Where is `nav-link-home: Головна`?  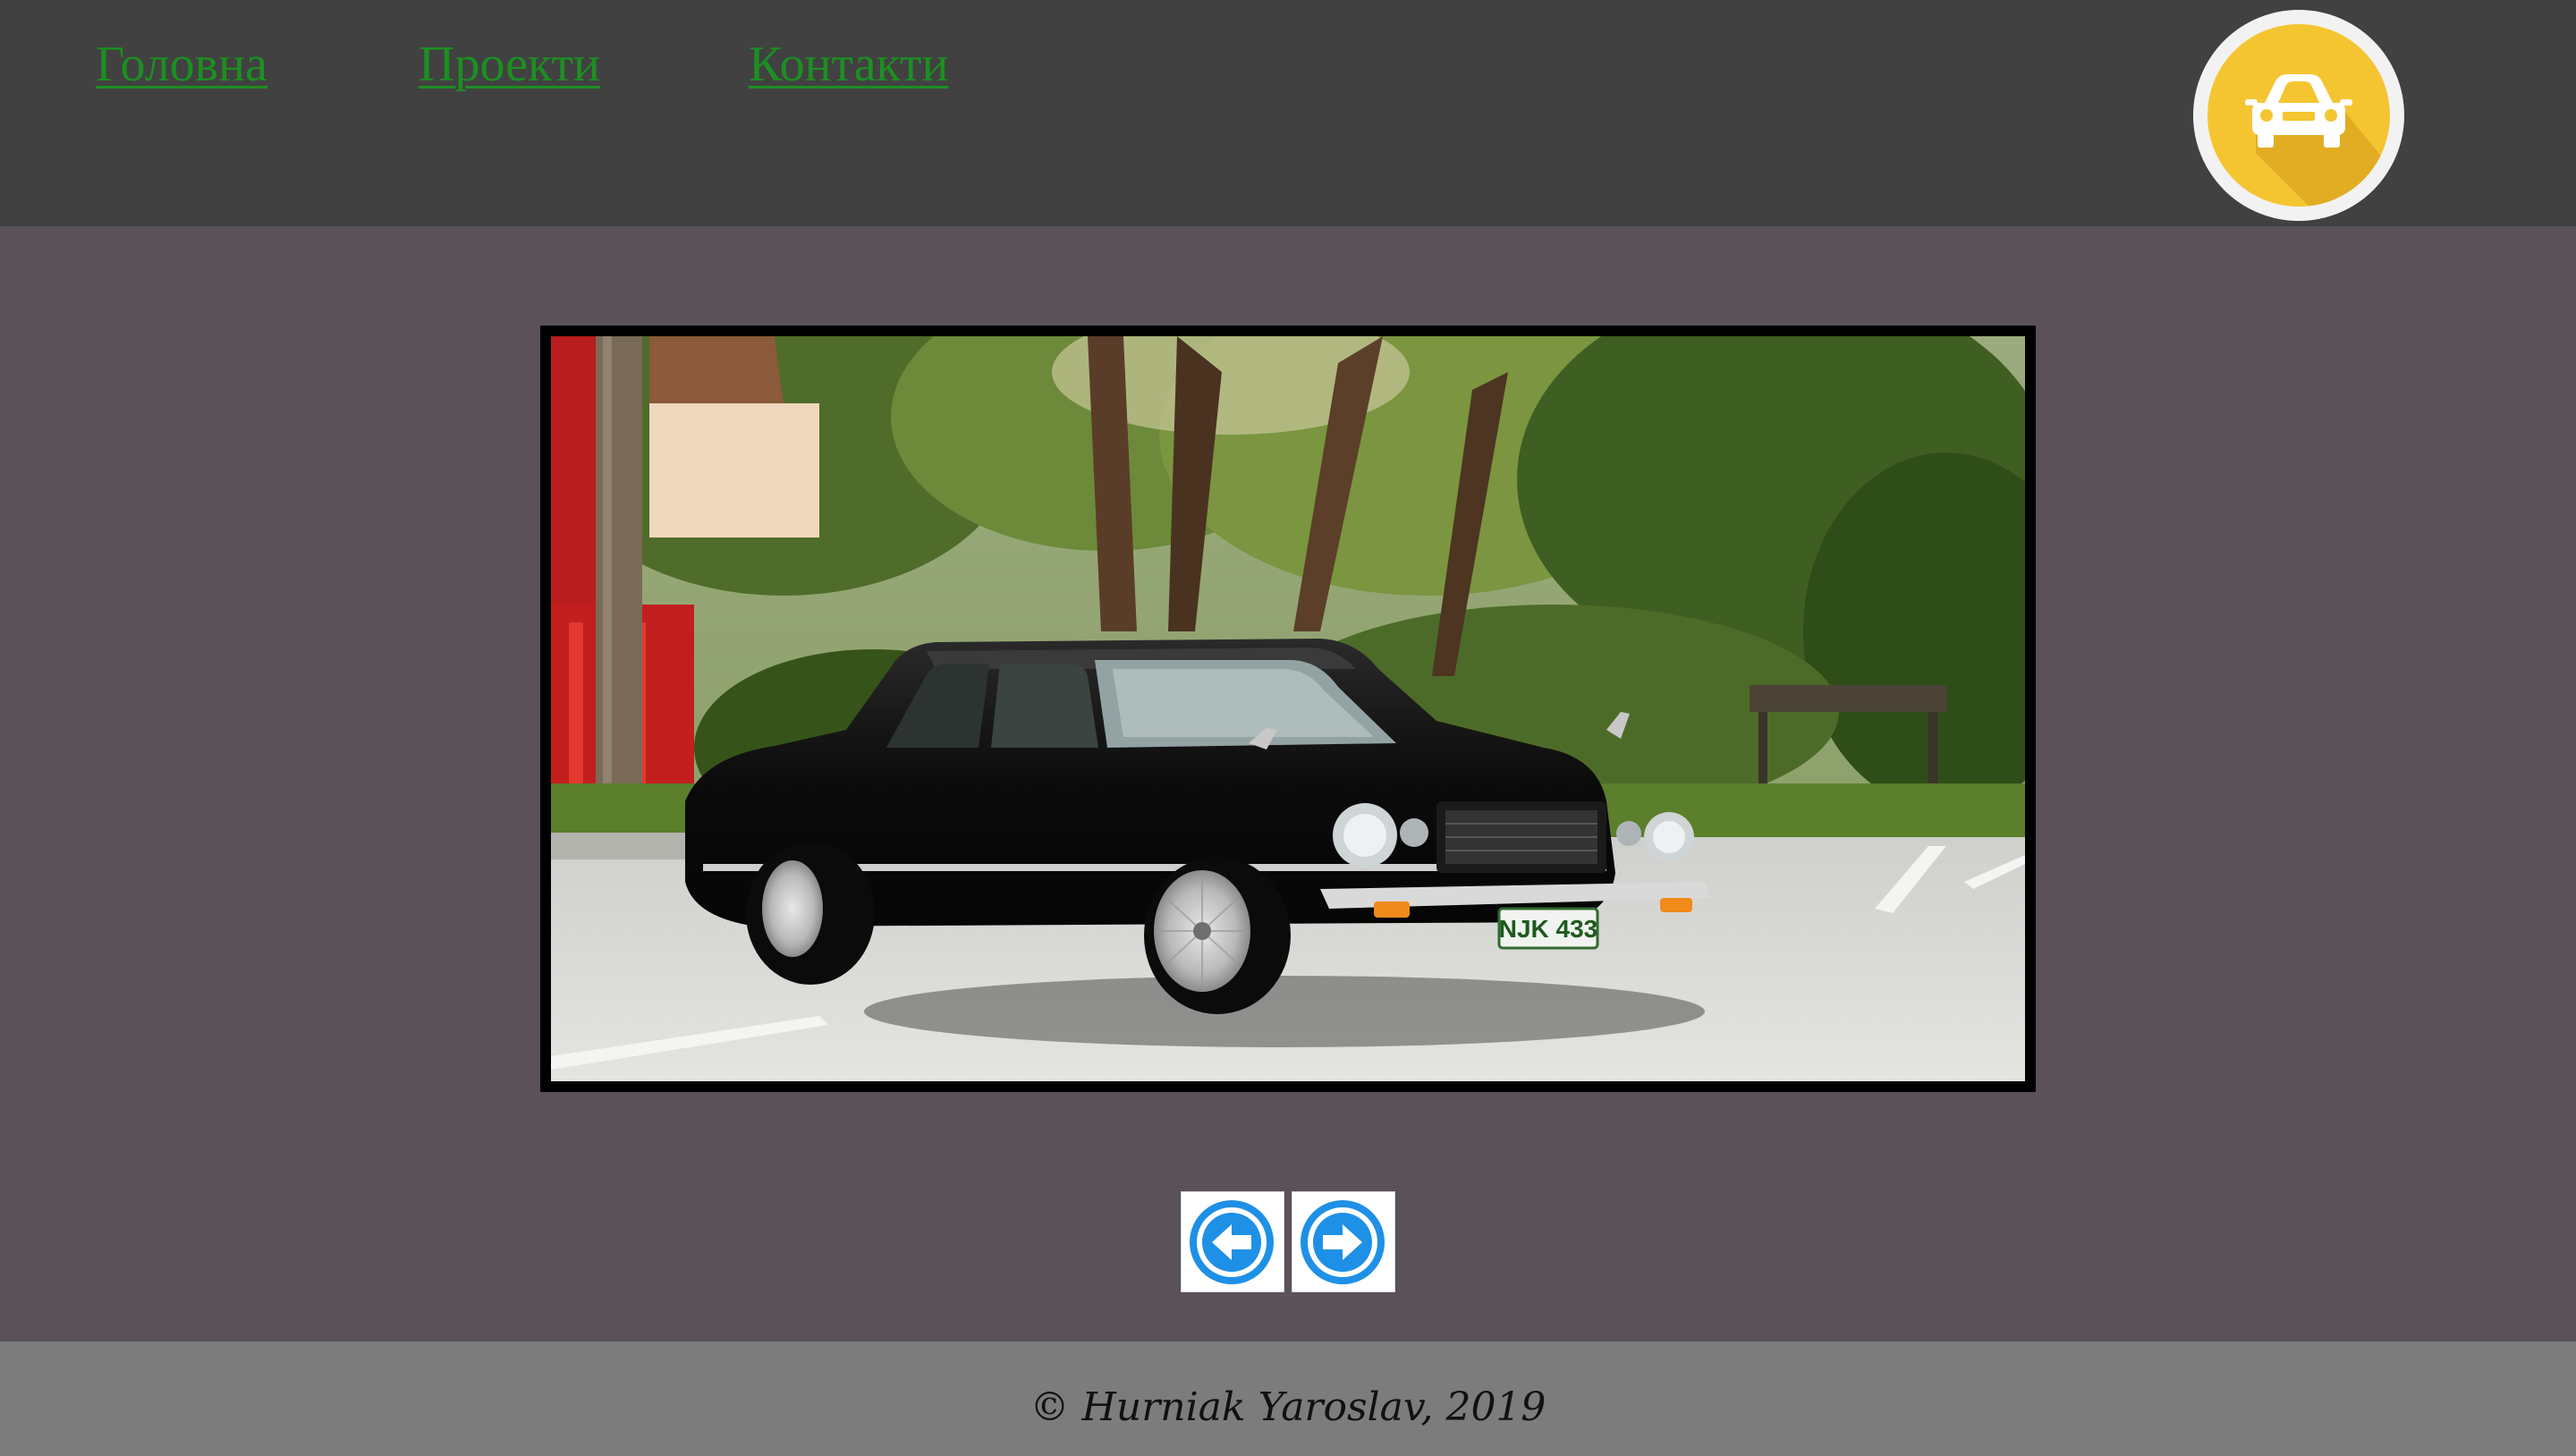
nav-link-home: Головна is located at coordinates (181, 64).